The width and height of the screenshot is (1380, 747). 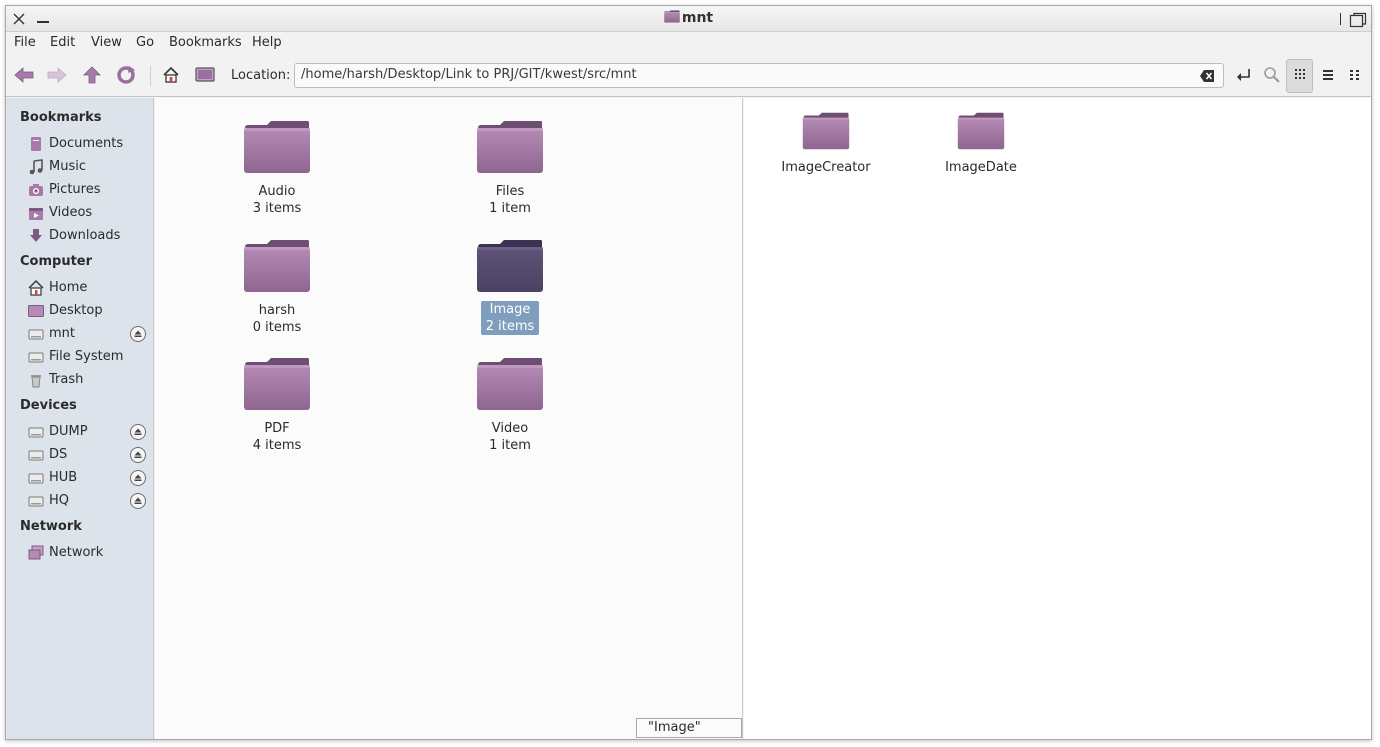 I want to click on forward-arrow-icon, so click(x=57, y=75).